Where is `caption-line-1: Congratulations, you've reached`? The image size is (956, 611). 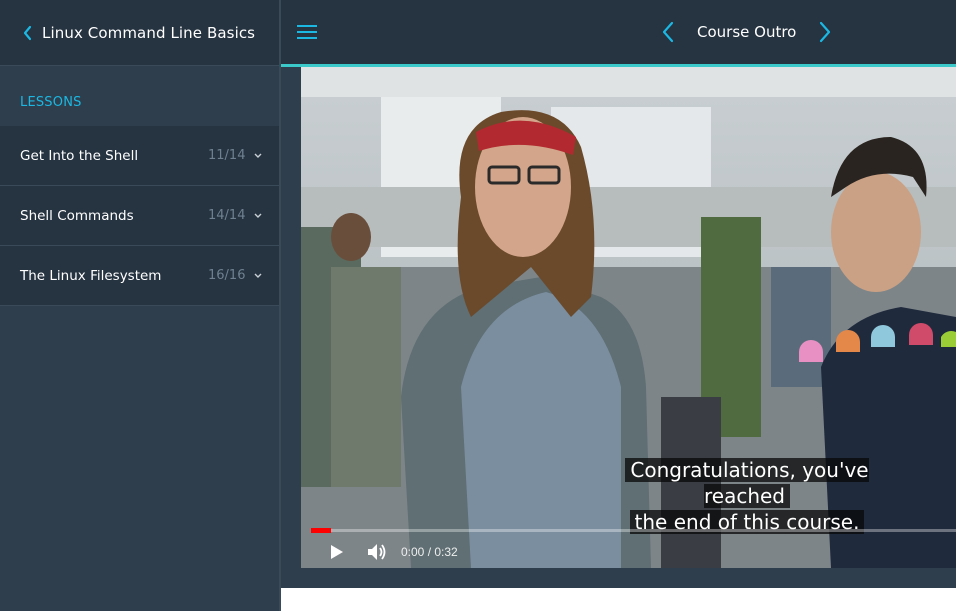
caption-line-1: Congratulations, you've reached is located at coordinates (747, 483).